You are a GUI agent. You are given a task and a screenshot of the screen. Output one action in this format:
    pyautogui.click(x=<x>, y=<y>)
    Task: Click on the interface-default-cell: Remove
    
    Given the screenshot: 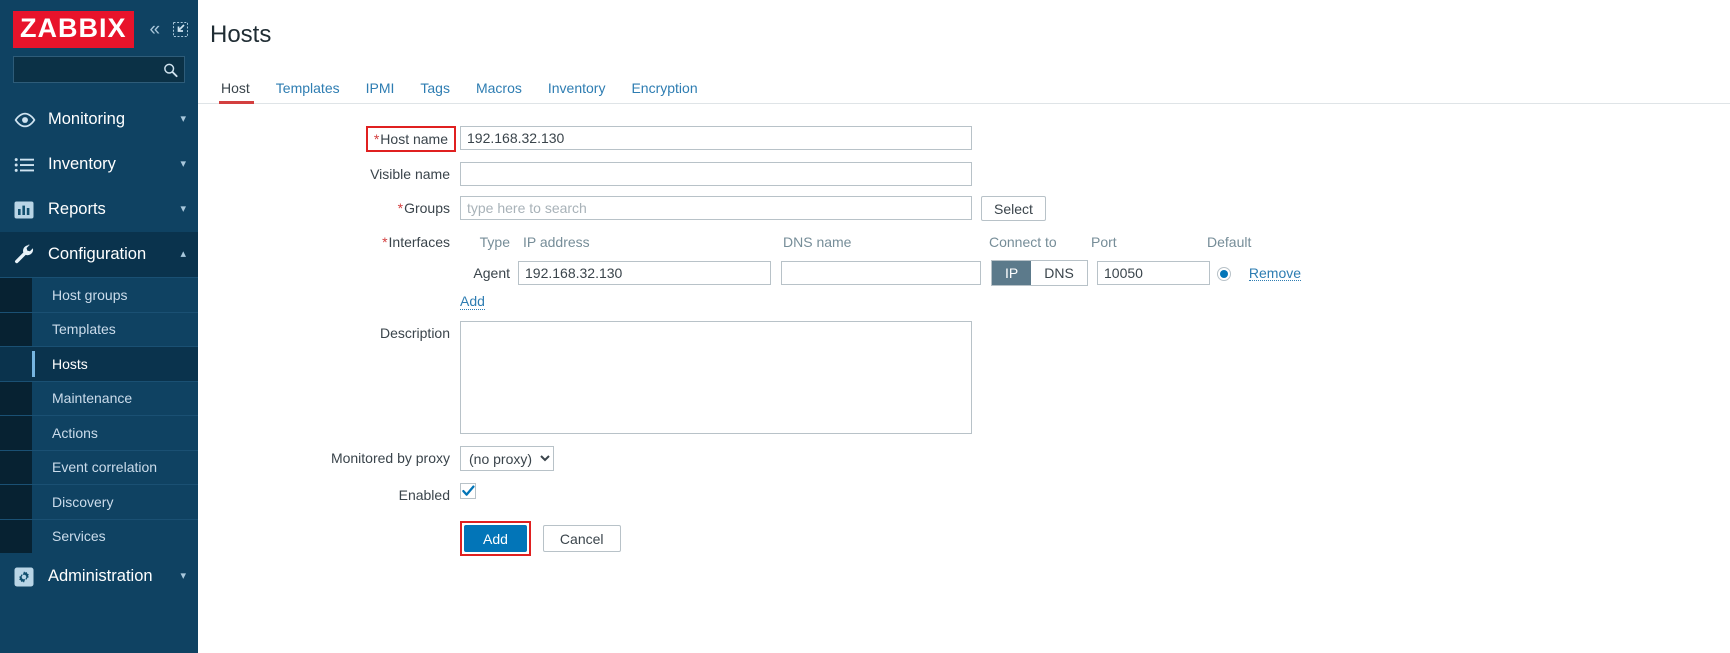 What is the action you would take?
    pyautogui.click(x=1277, y=273)
    